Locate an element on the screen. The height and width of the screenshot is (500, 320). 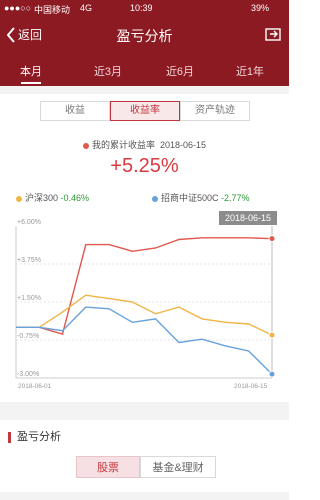
tab-6-months: 近6月 is located at coordinates (180, 71).